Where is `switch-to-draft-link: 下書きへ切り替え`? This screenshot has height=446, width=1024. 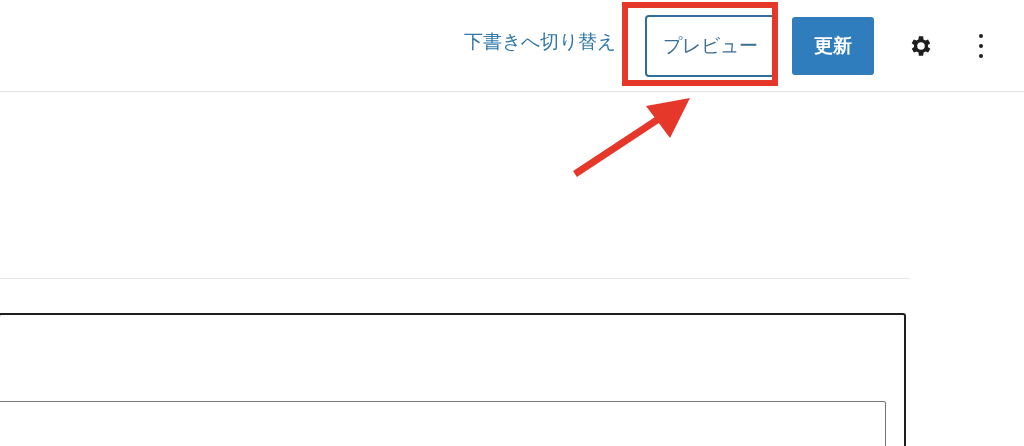 switch-to-draft-link: 下書きへ切り替え is located at coordinates (540, 41).